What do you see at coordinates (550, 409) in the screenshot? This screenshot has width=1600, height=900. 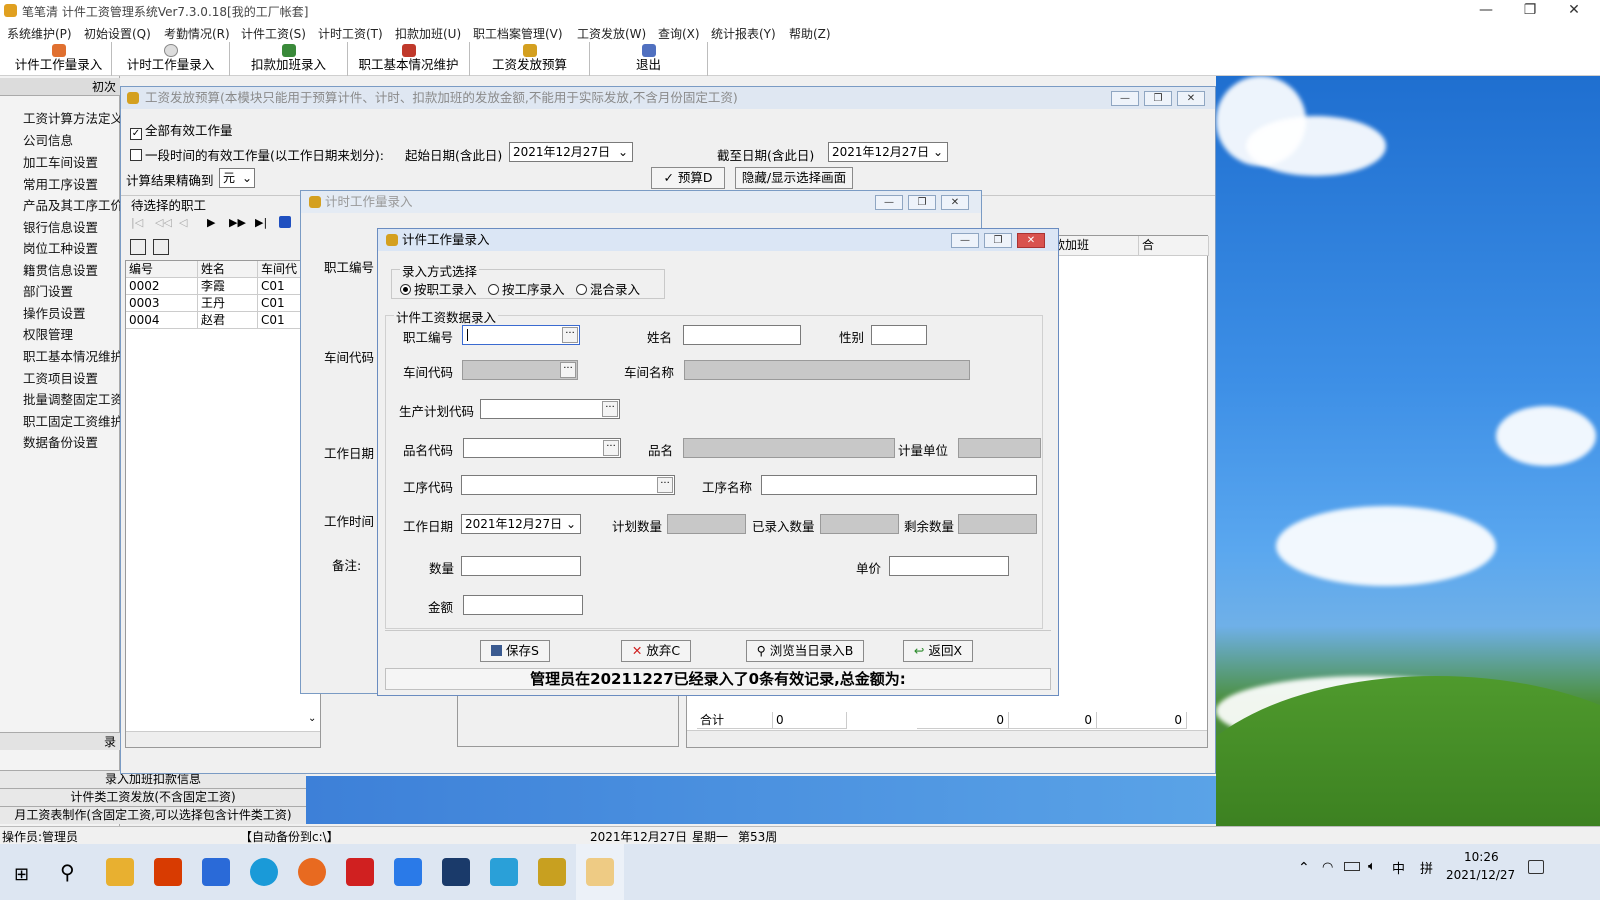 I see `plan-code-input: ···` at bounding box center [550, 409].